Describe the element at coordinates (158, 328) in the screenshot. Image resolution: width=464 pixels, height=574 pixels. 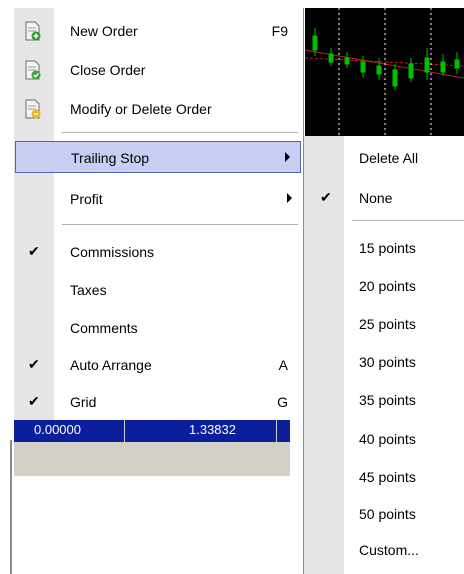
I see `menu-item-comments: Comments` at that location.